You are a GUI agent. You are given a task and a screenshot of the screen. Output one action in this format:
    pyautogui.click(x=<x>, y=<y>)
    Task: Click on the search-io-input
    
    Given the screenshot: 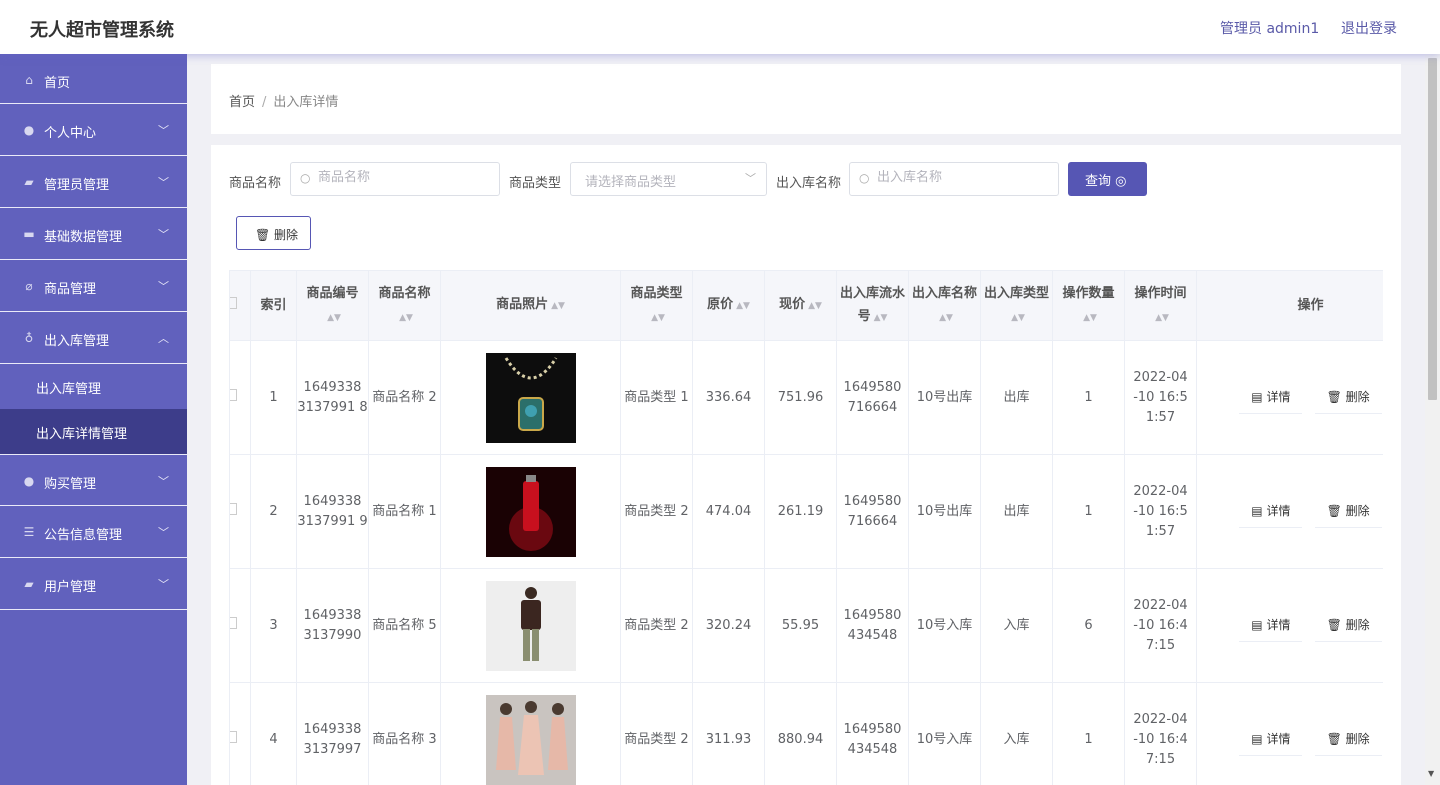 What is the action you would take?
    pyautogui.click(x=957, y=177)
    